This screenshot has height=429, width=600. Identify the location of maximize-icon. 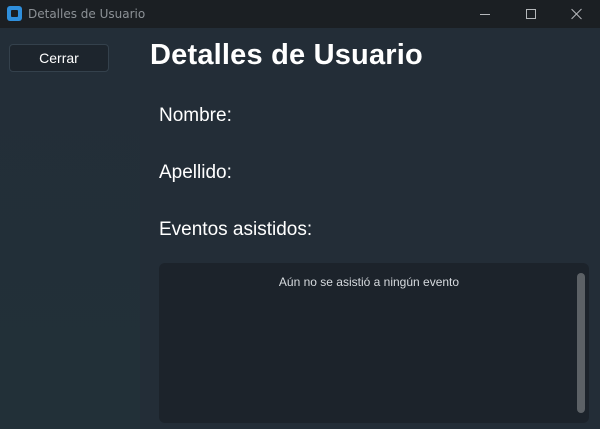
(531, 14).